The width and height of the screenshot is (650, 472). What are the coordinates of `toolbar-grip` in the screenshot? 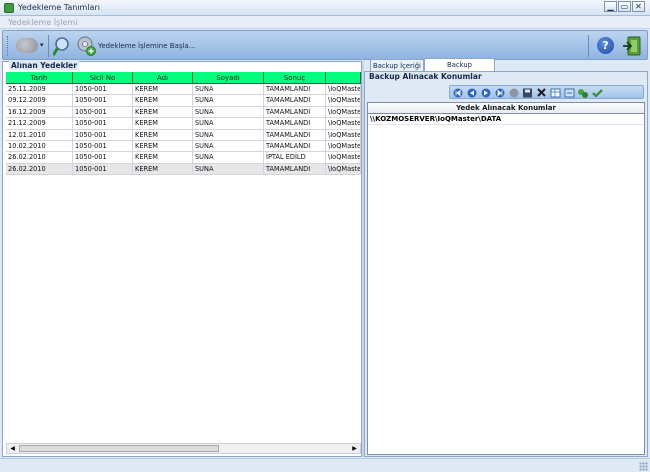 It's located at (8, 46).